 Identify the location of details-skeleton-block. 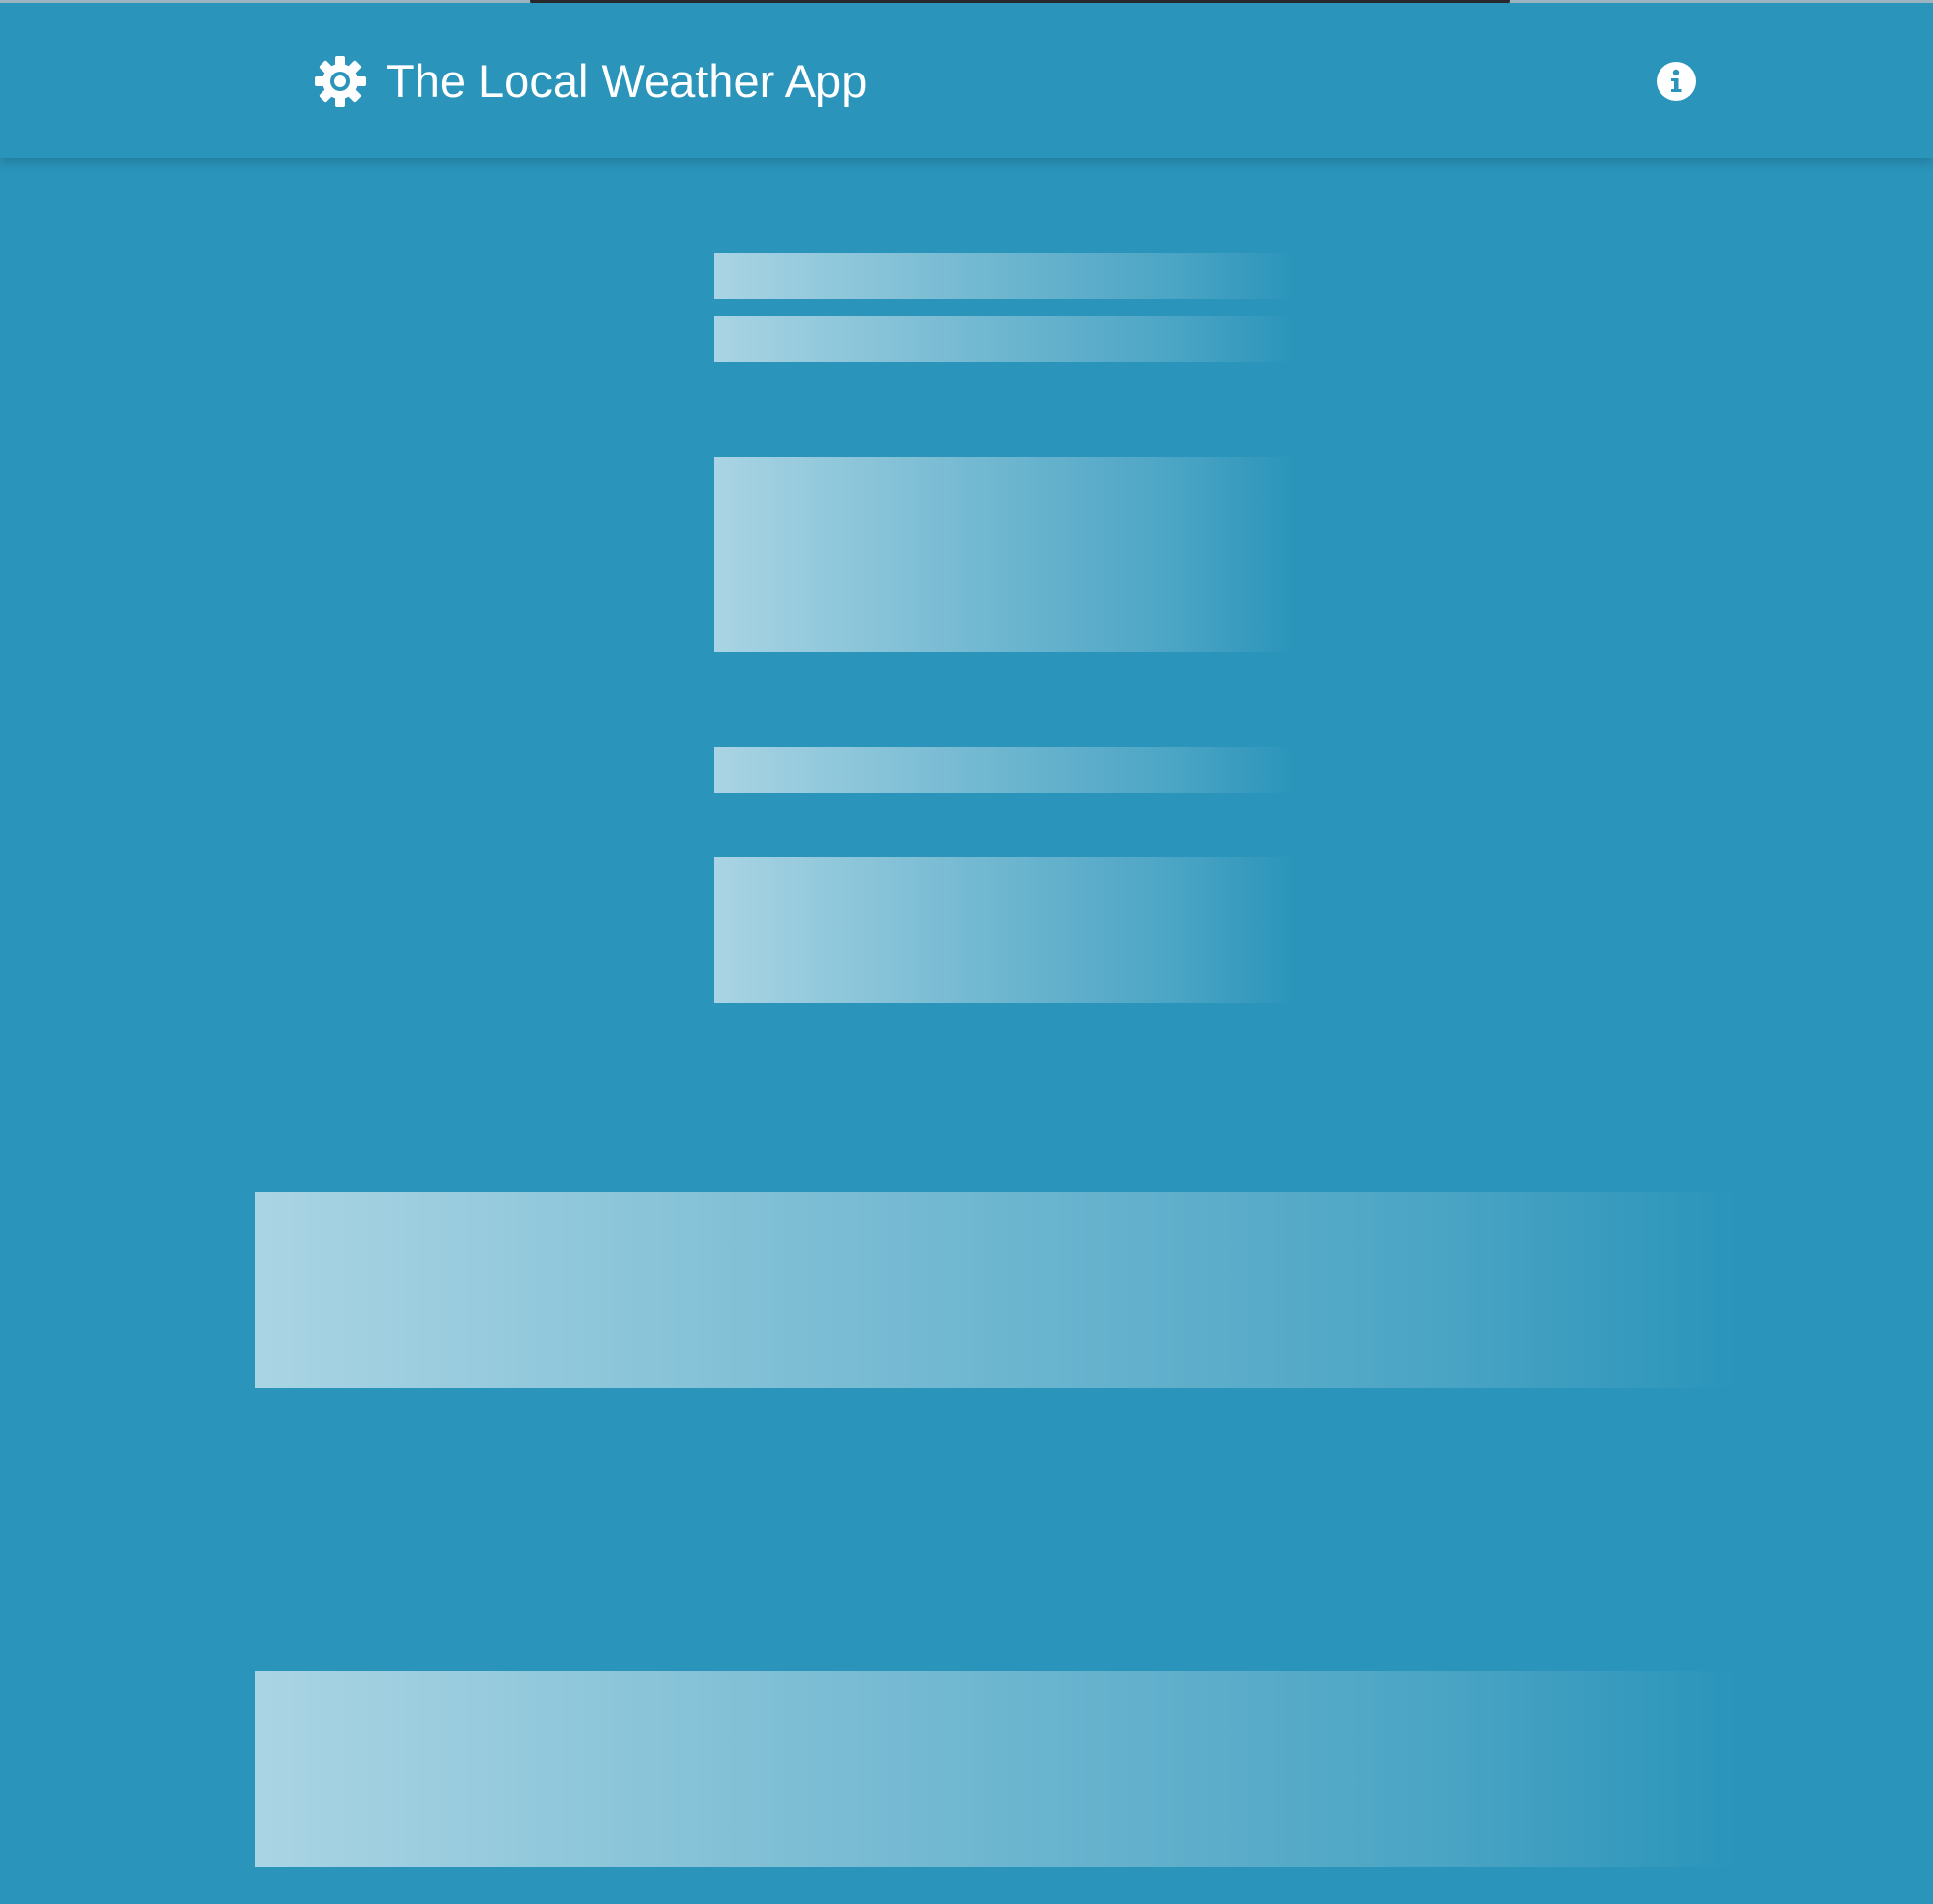
(1006, 930).